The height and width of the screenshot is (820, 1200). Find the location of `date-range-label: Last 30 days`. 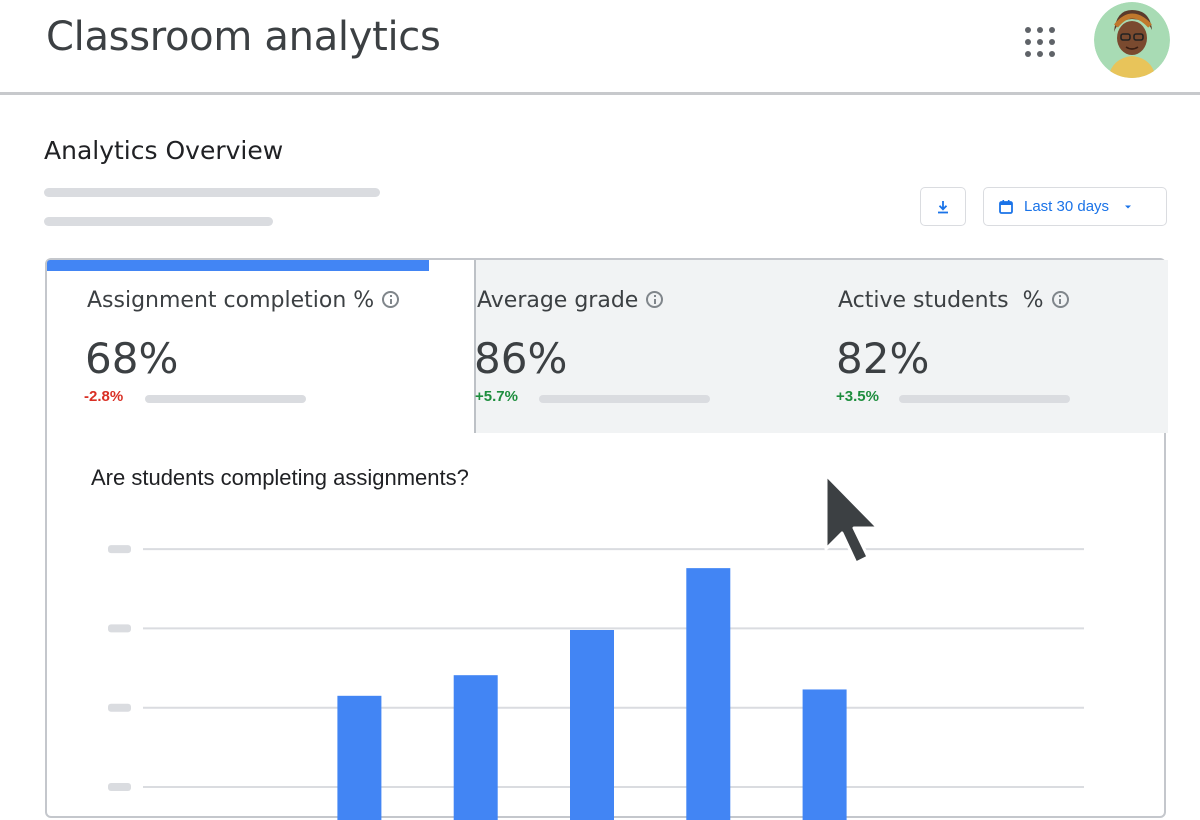

date-range-label: Last 30 days is located at coordinates (1067, 206).